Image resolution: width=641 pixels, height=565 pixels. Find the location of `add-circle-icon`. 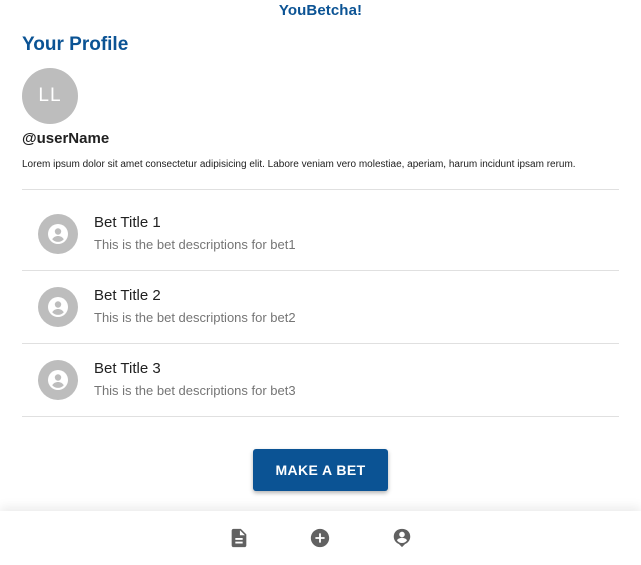

add-circle-icon is located at coordinates (320, 538).